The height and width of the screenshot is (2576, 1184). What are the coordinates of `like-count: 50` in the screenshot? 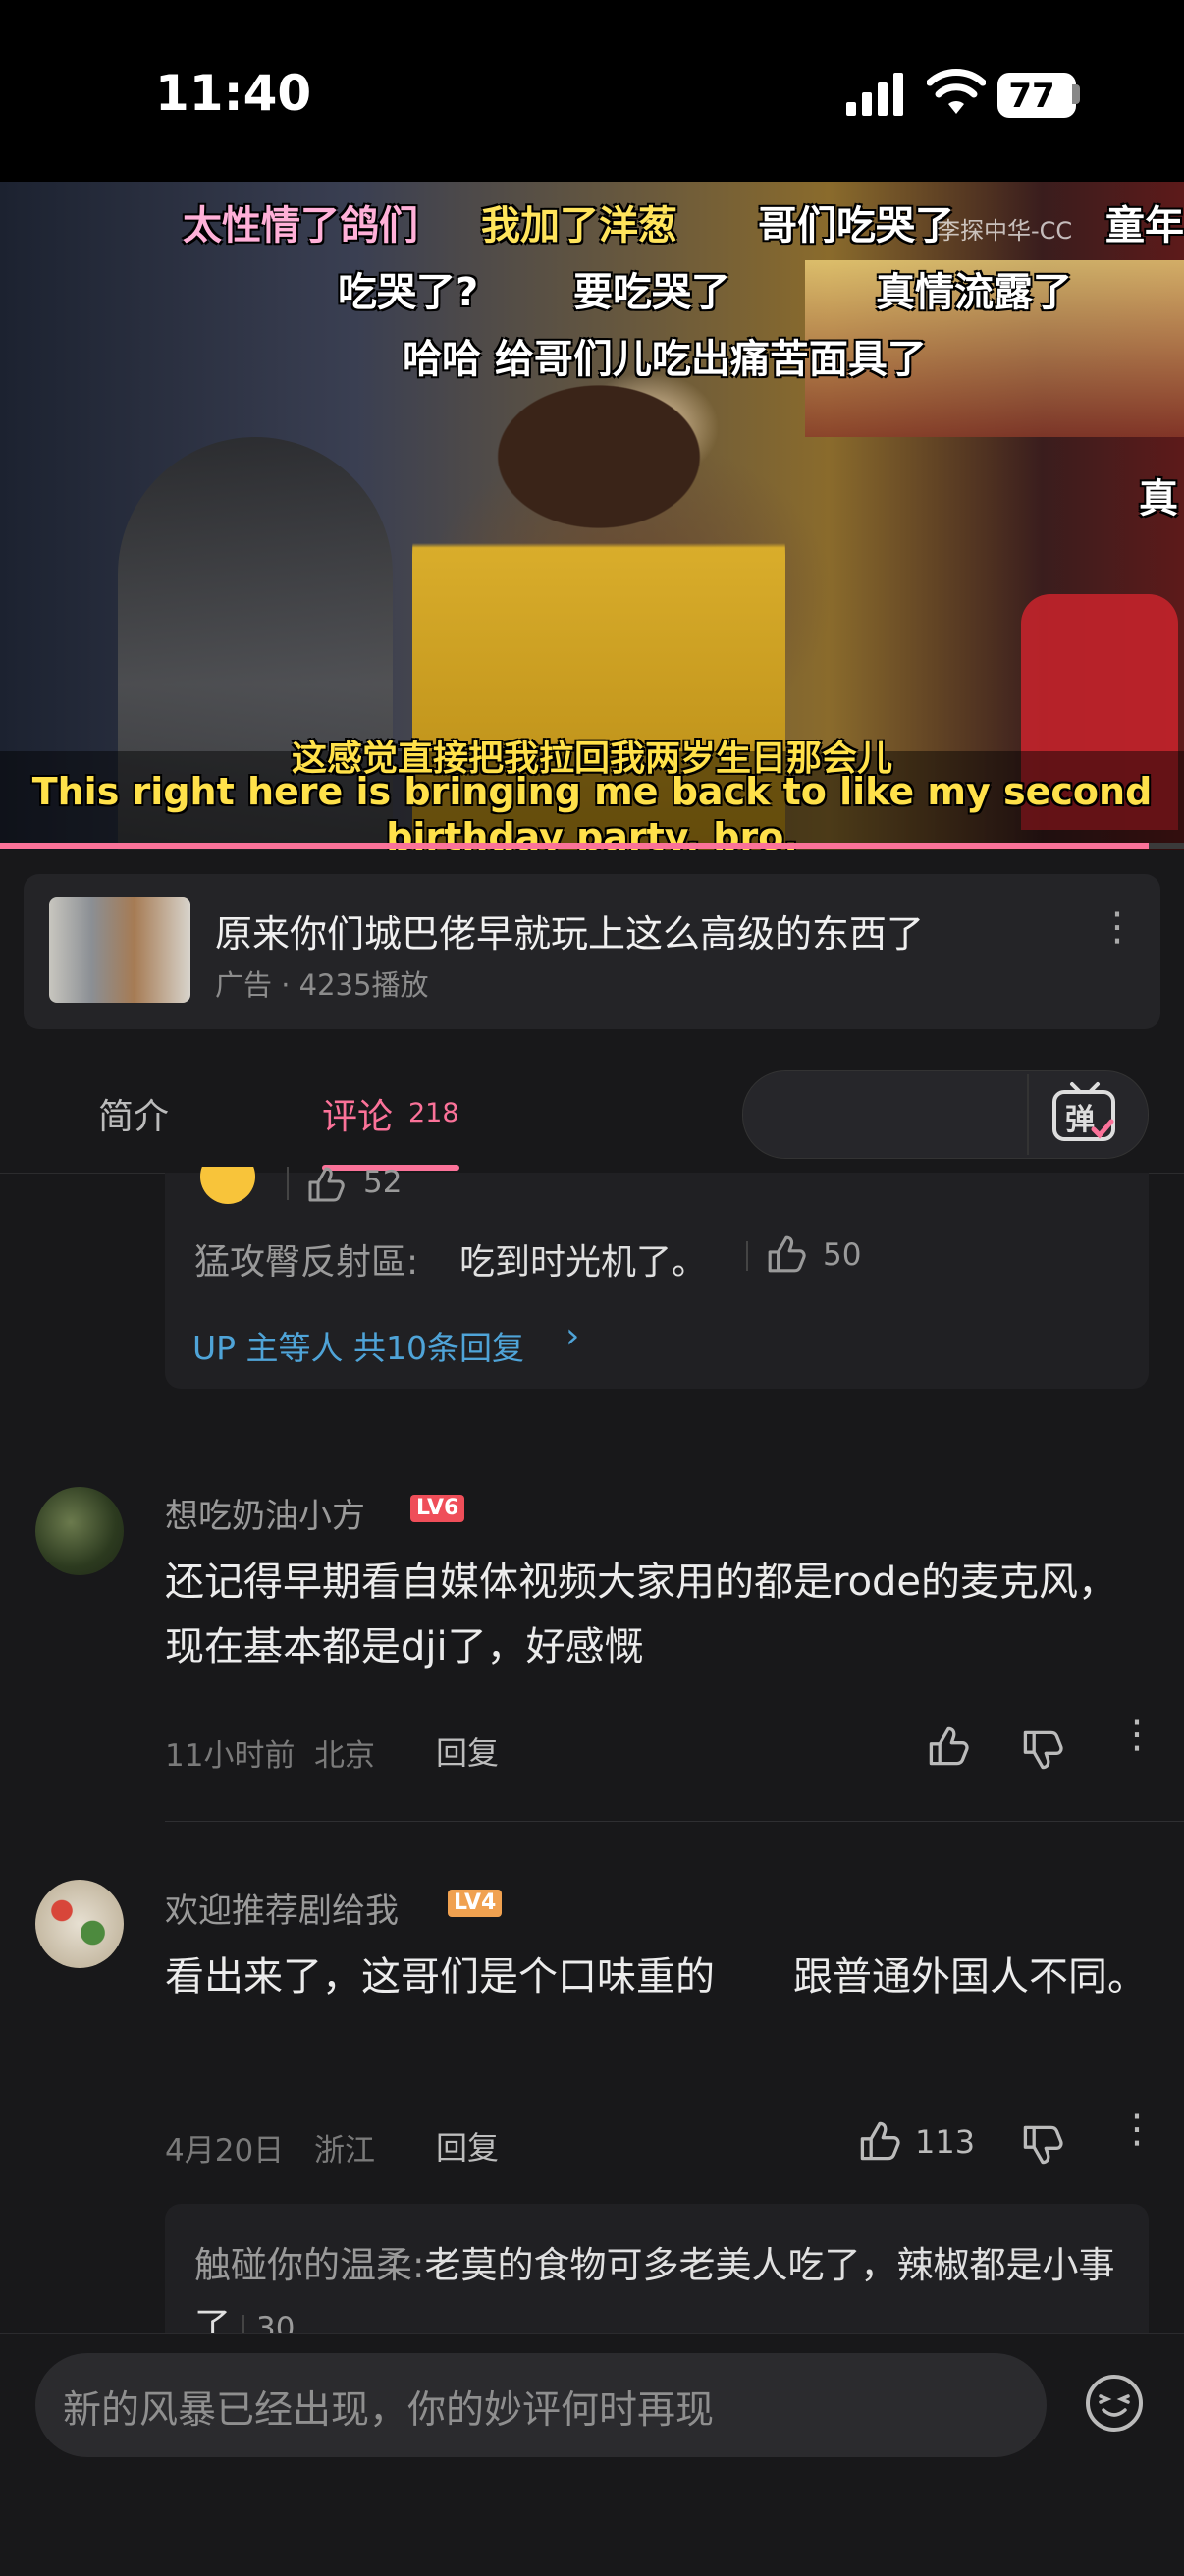 It's located at (842, 1255).